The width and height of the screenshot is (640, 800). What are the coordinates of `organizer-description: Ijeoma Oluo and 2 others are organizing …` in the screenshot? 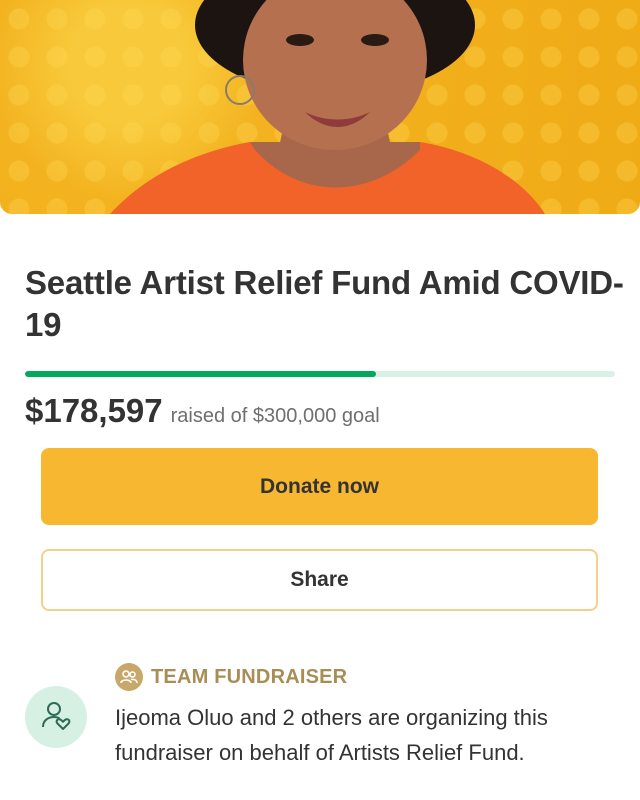 It's located at (331, 735).